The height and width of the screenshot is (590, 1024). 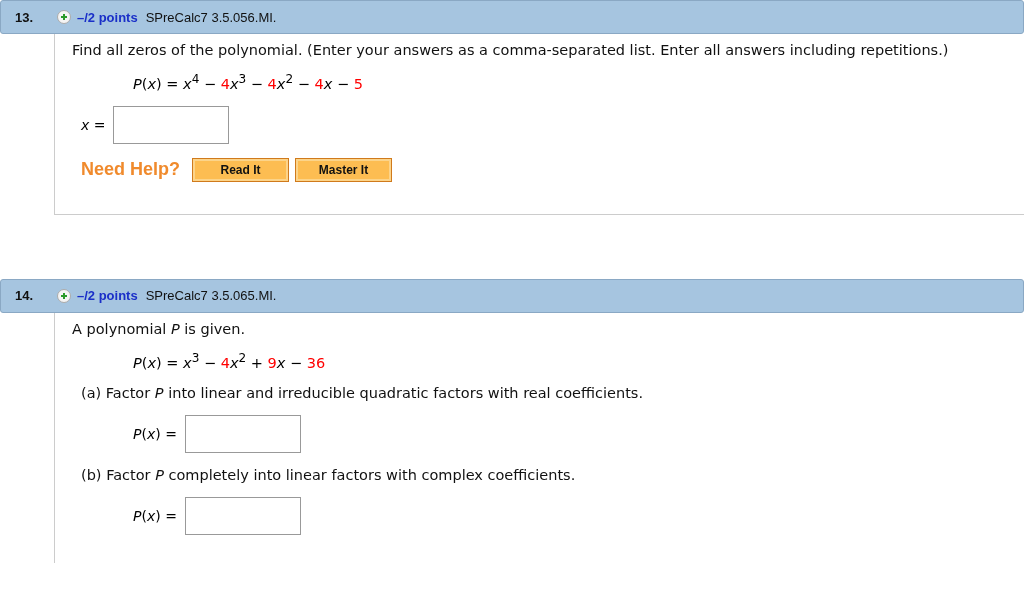 What do you see at coordinates (211, 296) in the screenshot?
I see `problem-source: SPreCalc7 3.5.065.MI.` at bounding box center [211, 296].